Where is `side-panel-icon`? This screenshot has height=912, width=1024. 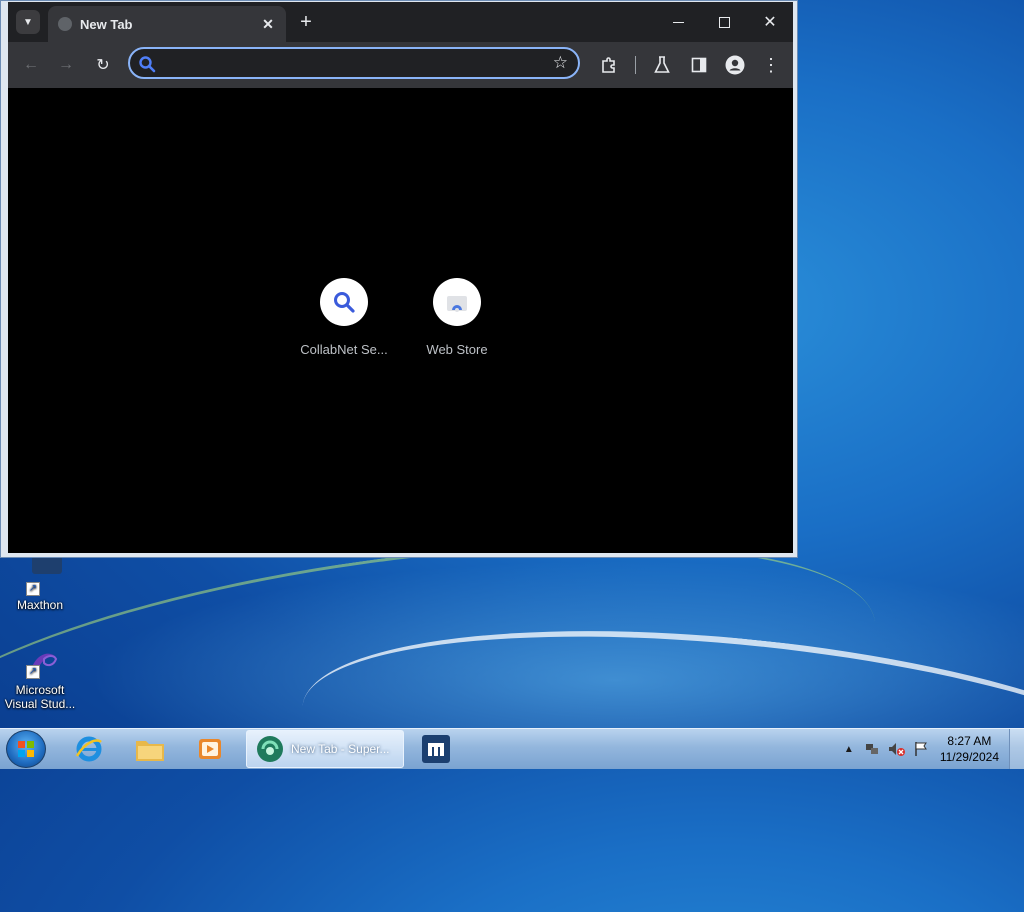 side-panel-icon is located at coordinates (699, 65).